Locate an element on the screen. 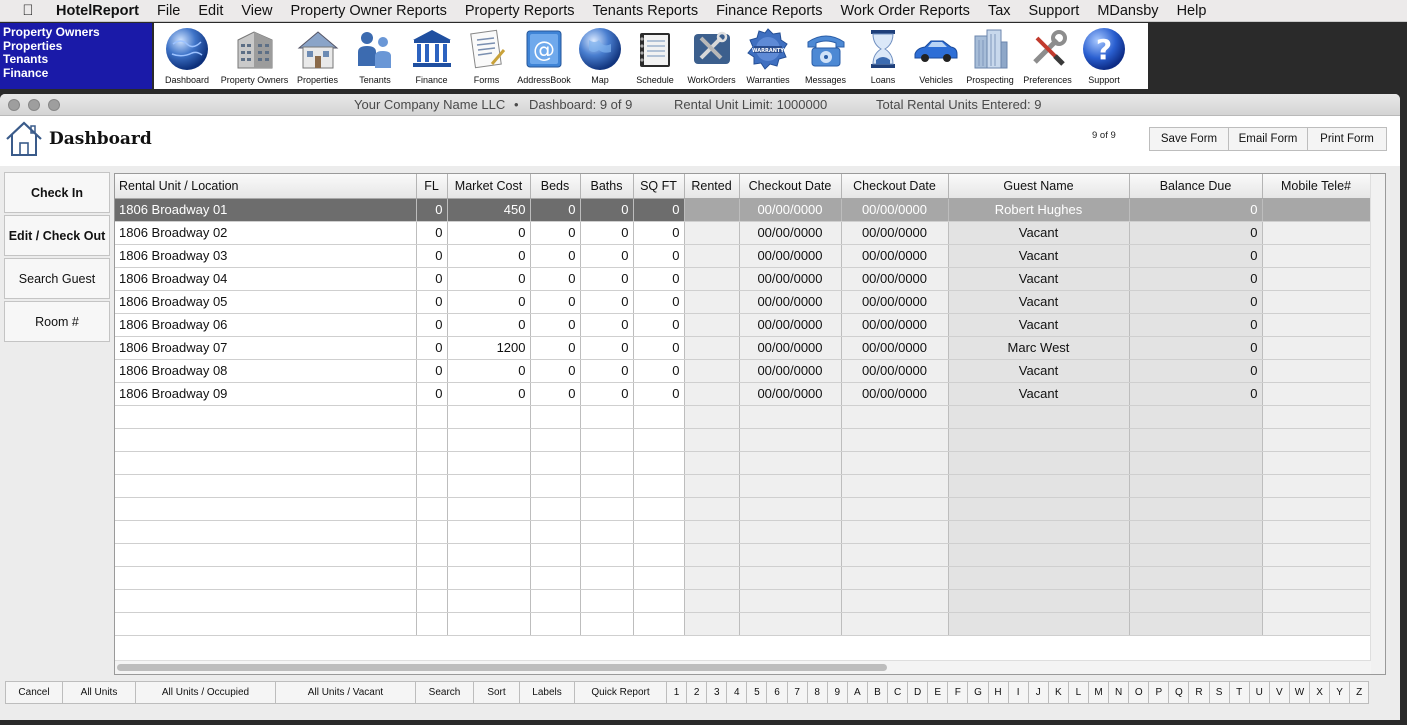  column-header: Checkout Date is located at coordinates (790, 186).